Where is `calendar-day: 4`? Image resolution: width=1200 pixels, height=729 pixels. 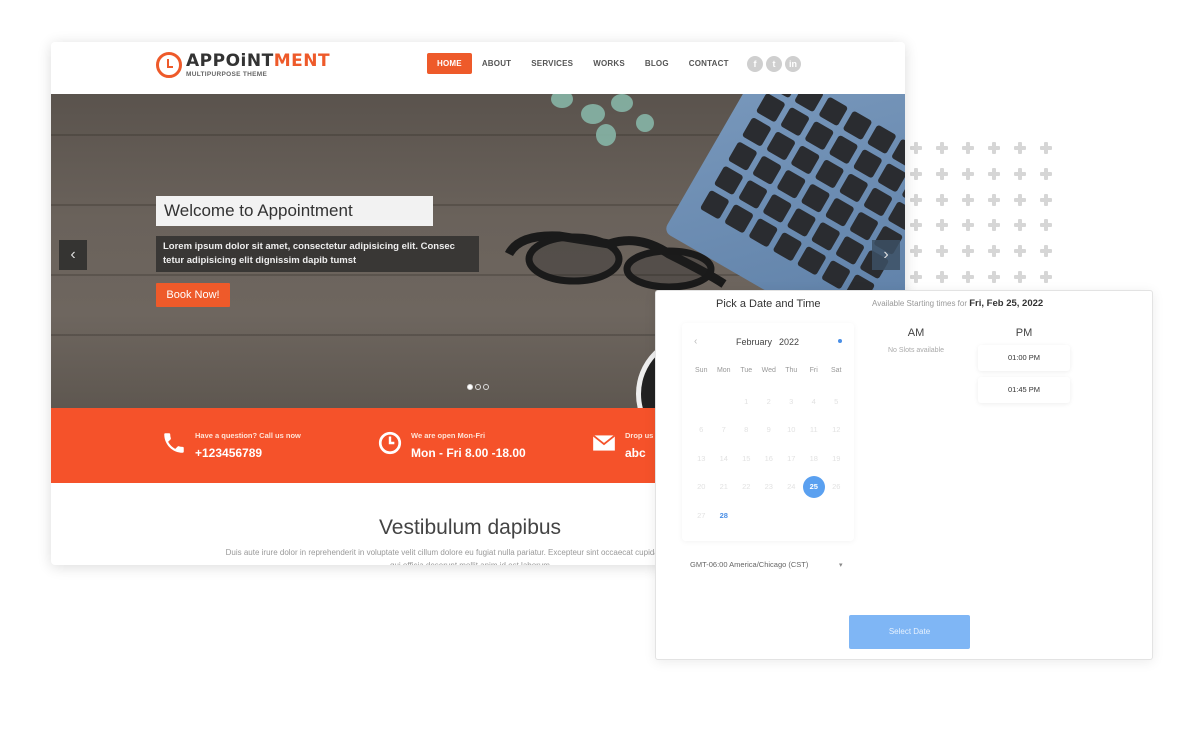
calendar-day: 4 is located at coordinates (814, 401).